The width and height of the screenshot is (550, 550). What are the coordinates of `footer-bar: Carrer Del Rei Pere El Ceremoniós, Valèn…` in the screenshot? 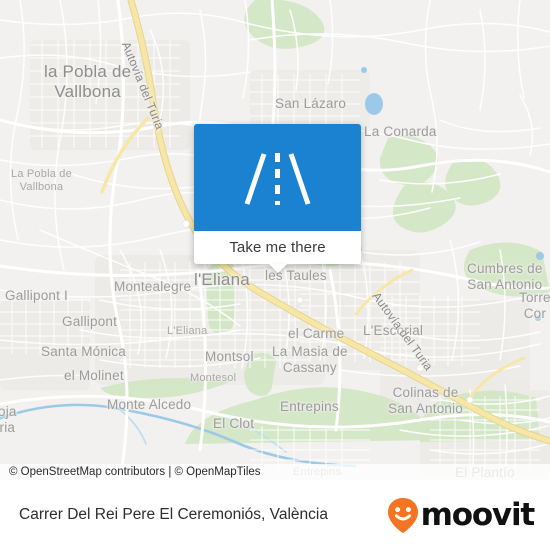 It's located at (275, 515).